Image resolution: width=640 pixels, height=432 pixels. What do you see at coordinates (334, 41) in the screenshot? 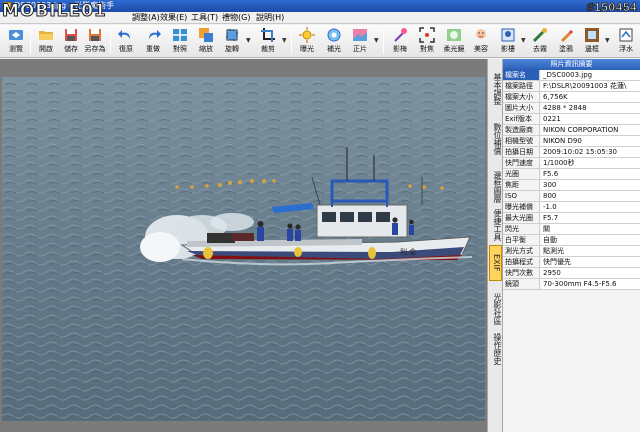
I see `fill-light-button: 補光` at bounding box center [334, 41].